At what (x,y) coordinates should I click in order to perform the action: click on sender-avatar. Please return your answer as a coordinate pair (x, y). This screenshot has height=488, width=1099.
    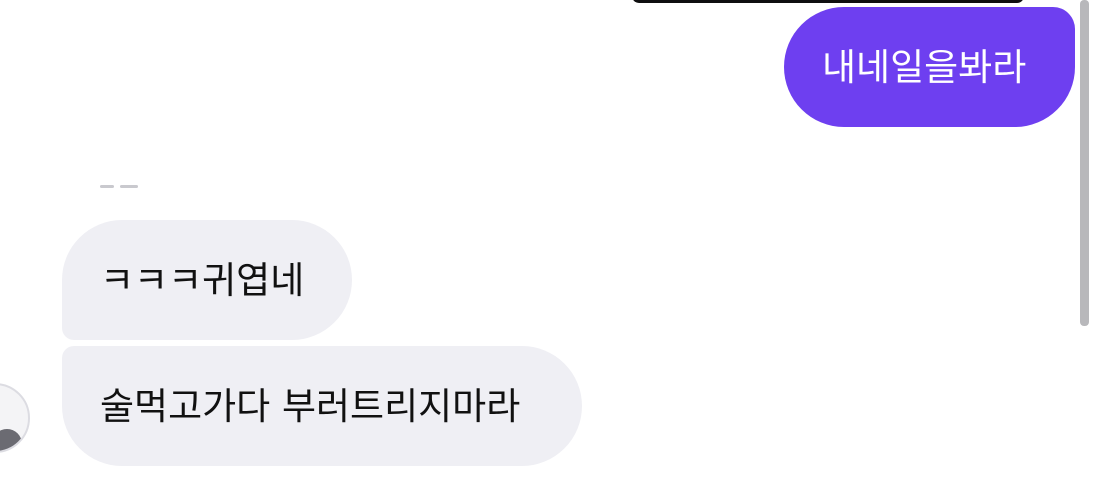
    Looking at the image, I should click on (15, 418).